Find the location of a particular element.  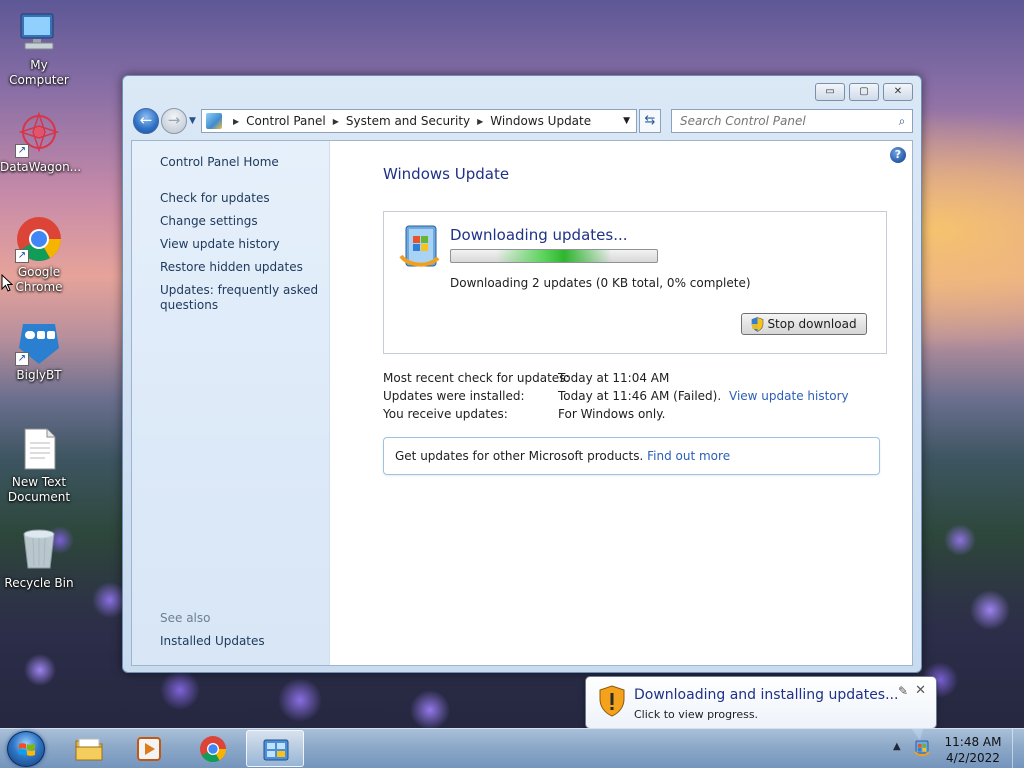

back-button: ← is located at coordinates (146, 121).